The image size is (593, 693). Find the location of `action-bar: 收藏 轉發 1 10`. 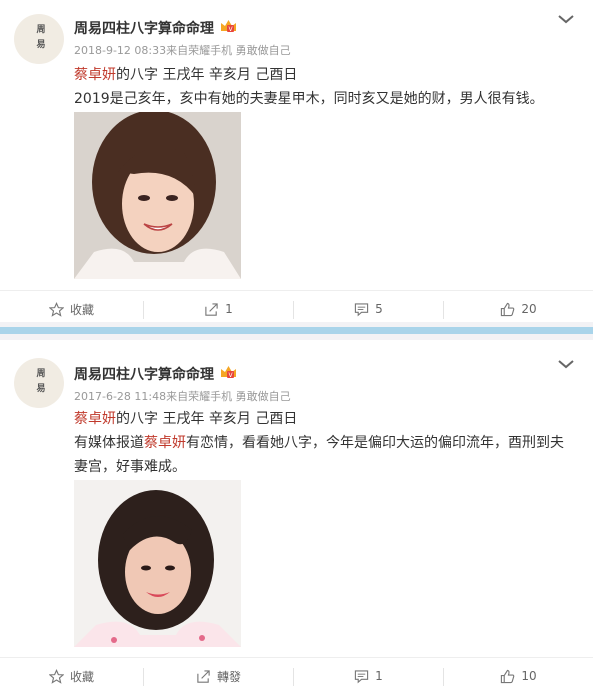

action-bar: 收藏 轉發 1 10 is located at coordinates (296, 675).